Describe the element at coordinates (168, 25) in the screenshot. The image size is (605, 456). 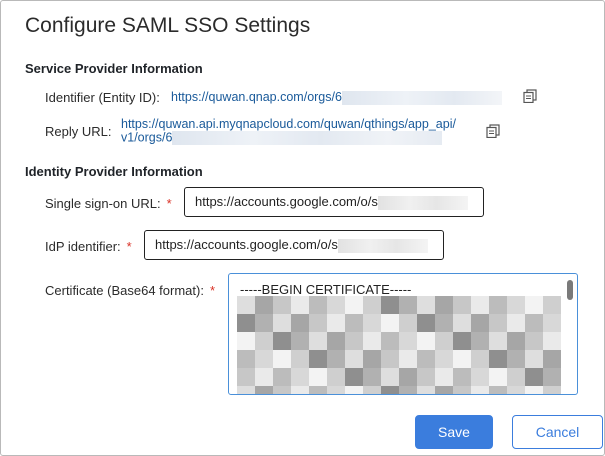
I see `dialog-title: Configure SAML SSO Settings` at that location.